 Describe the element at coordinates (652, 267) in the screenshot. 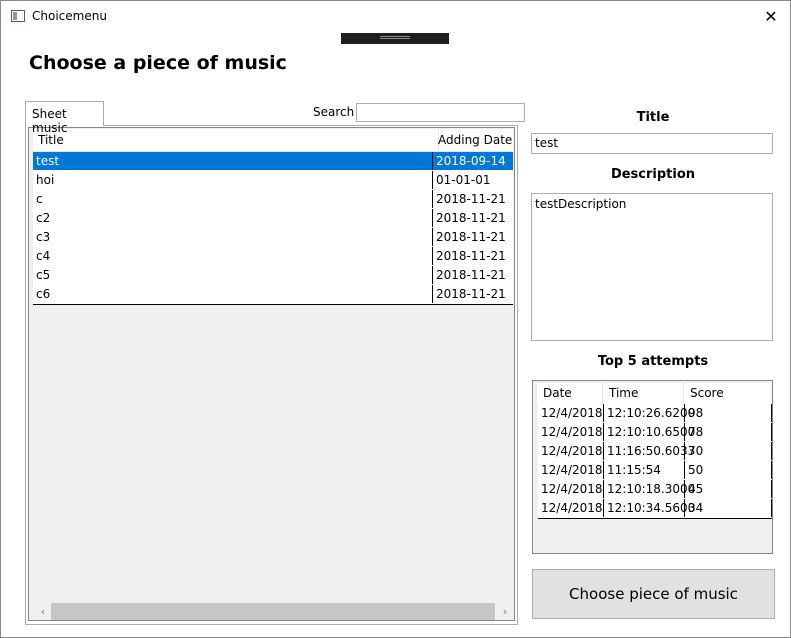

I see `description-field: testDescription` at that location.